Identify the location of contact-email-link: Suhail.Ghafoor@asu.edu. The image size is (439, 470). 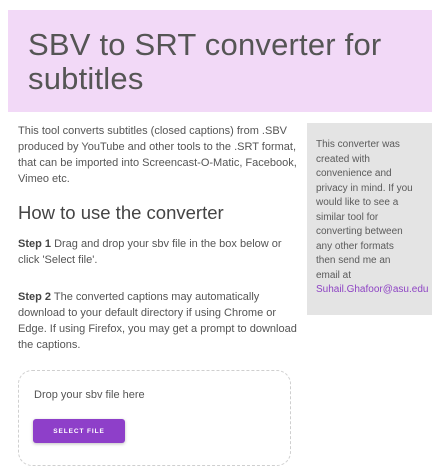
(372, 289).